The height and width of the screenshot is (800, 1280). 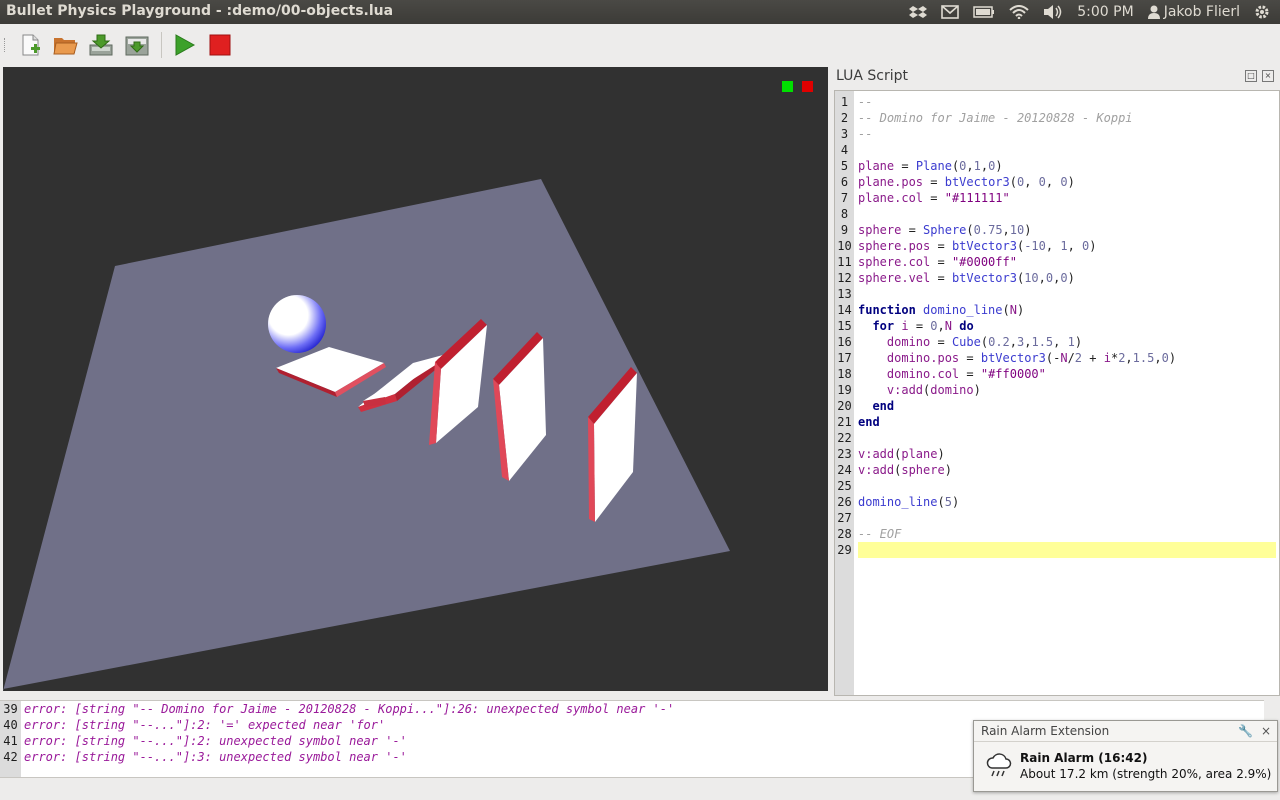 What do you see at coordinates (1060, 230) in the screenshot?
I see `code-line: 9 sphere = Sphere(0.75,10)` at bounding box center [1060, 230].